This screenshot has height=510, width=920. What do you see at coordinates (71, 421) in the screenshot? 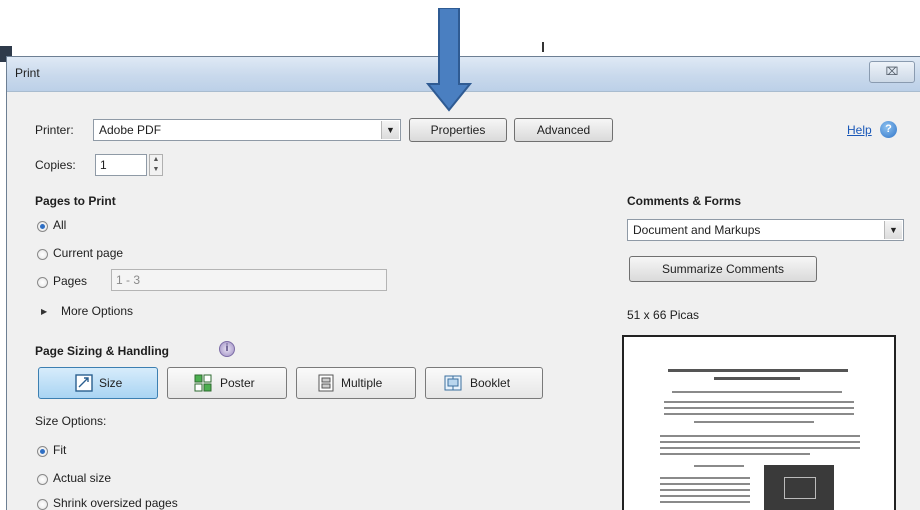
I see `size-options-label: Size Options:` at bounding box center [71, 421].